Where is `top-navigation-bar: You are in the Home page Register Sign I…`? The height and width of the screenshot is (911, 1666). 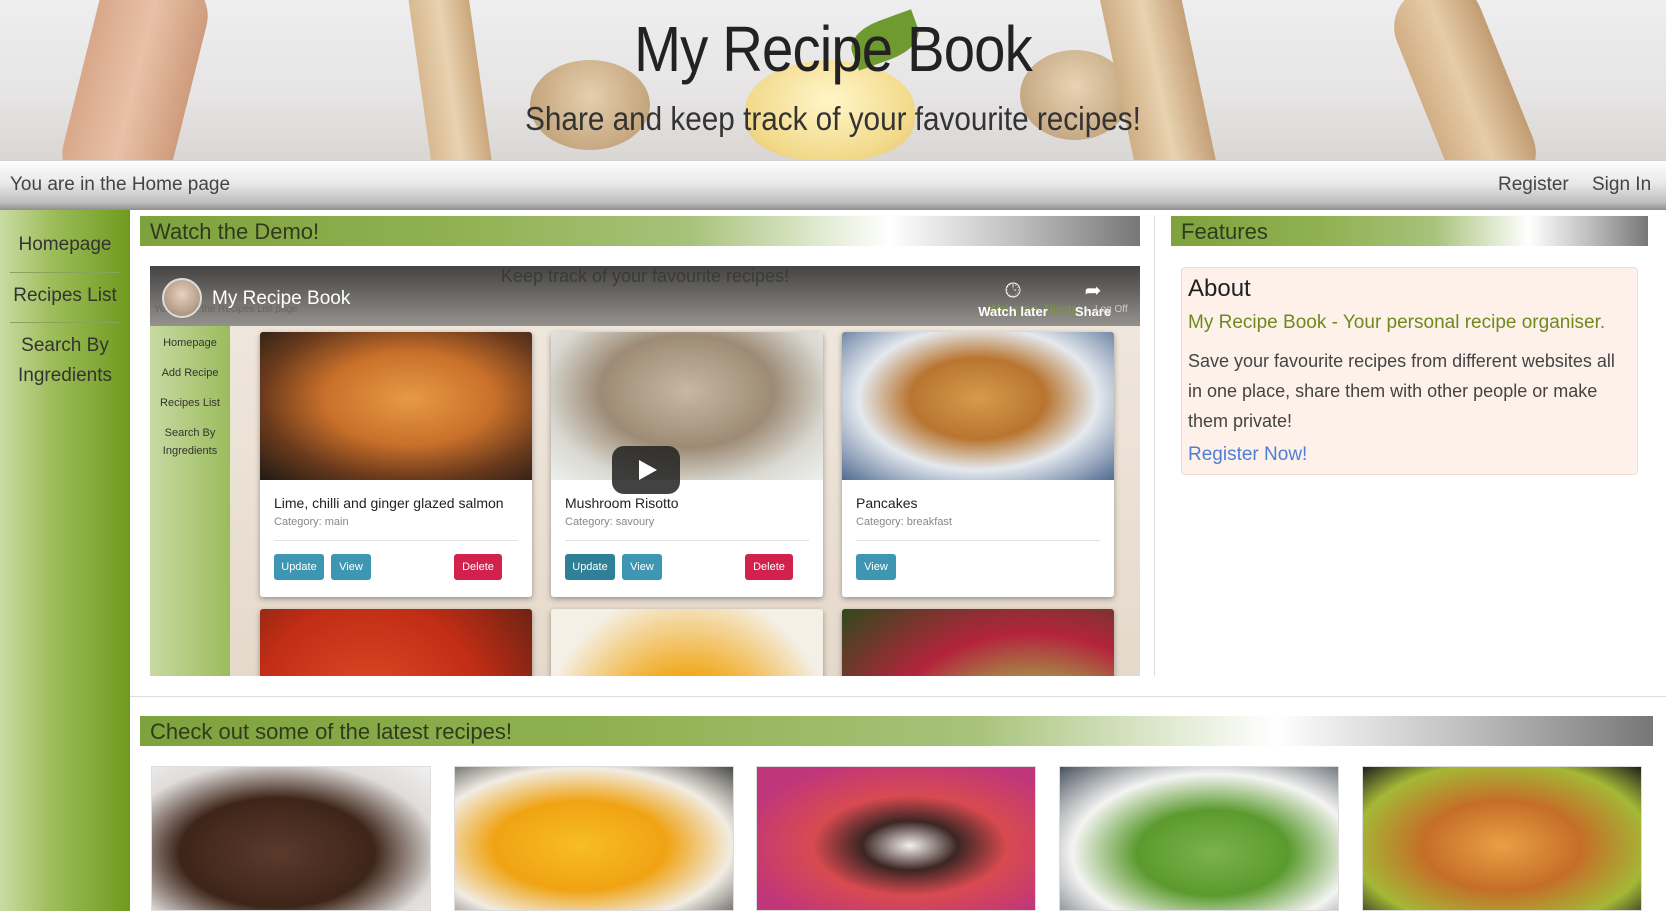 top-navigation-bar: You are in the Home page Register Sign I… is located at coordinates (833, 185).